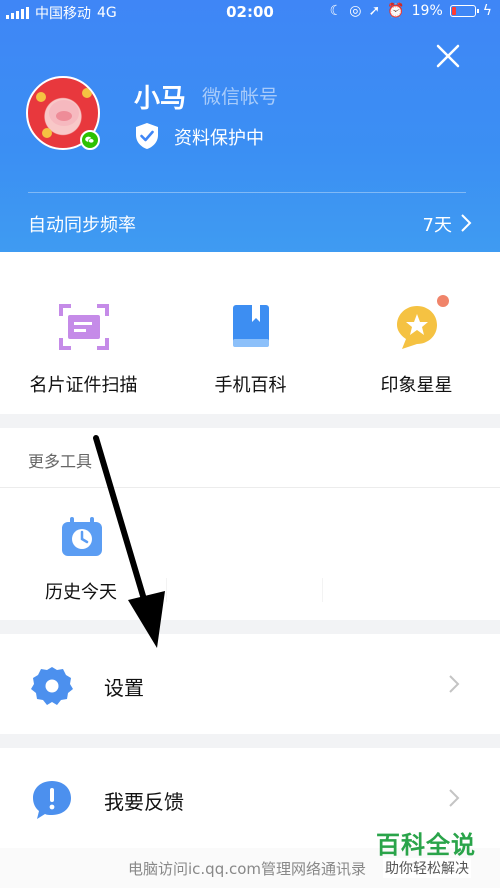 Image resolution: width=500 pixels, height=888 pixels. Describe the element at coordinates (437, 225) in the screenshot. I see `sync-value: 7天` at that location.